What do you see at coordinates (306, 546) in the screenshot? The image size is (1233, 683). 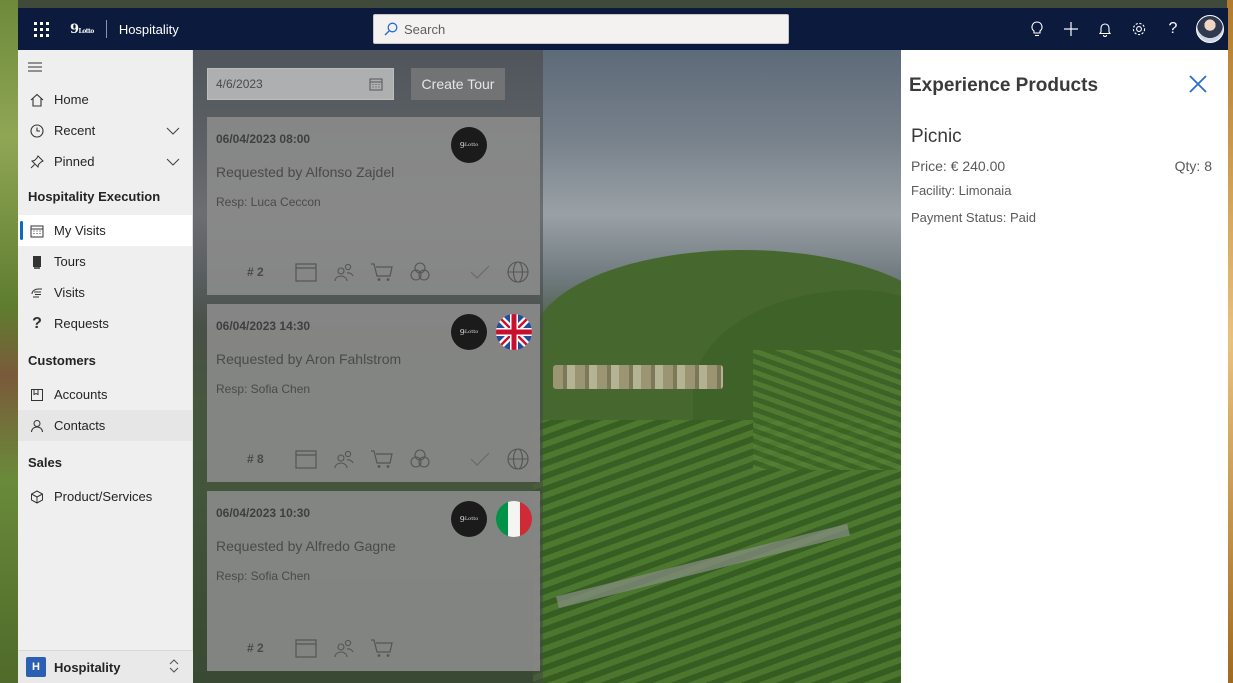 I see `visit-requester: Requested by Alfredo Gagne` at bounding box center [306, 546].